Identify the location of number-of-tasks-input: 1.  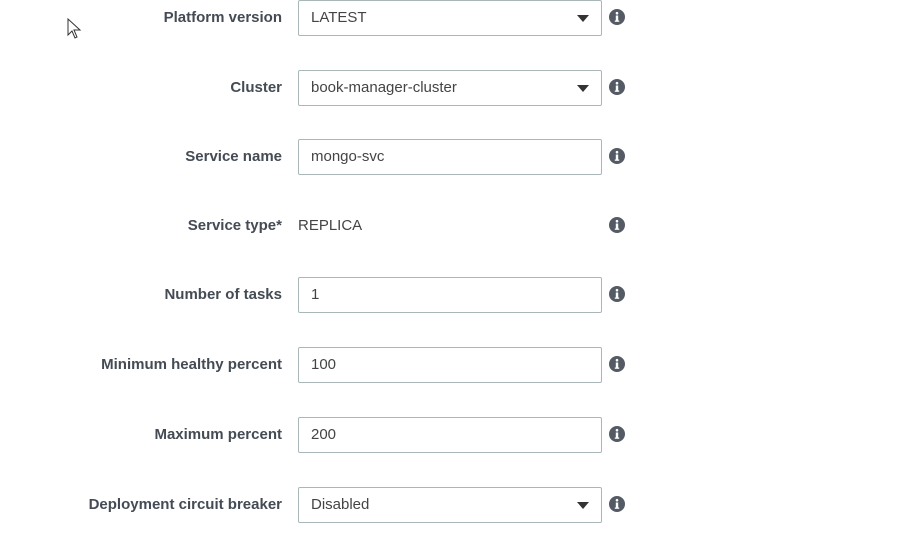
(450, 295).